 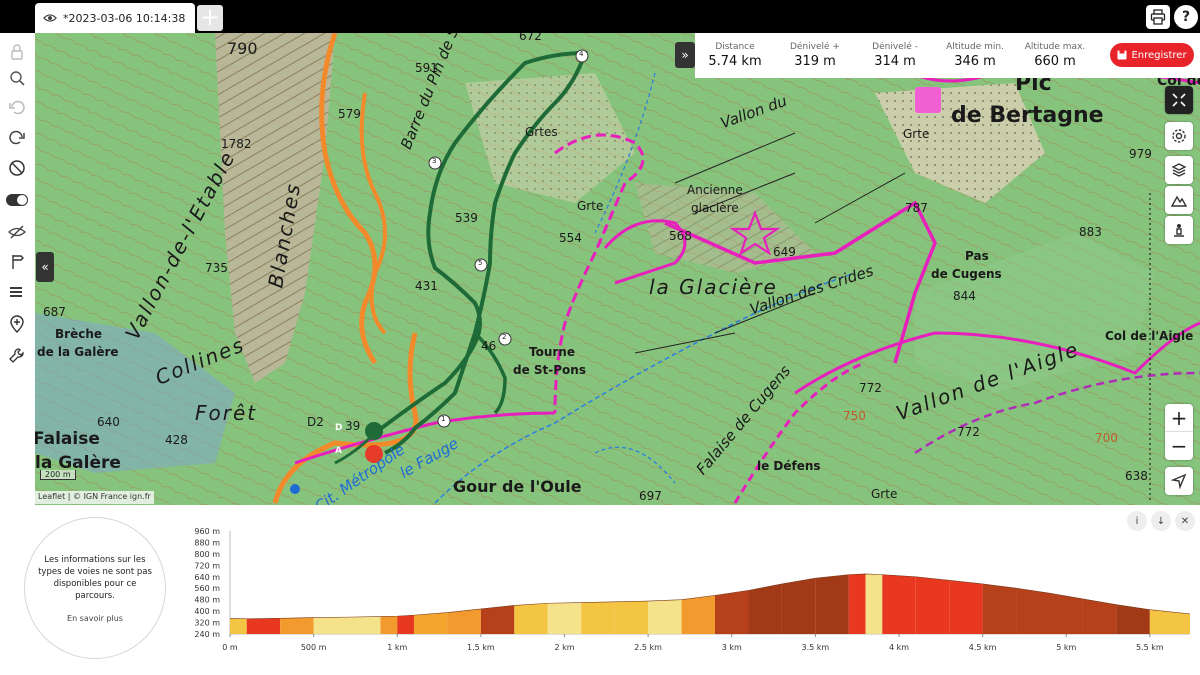 I want to click on map-label: 539, so click(x=466, y=218).